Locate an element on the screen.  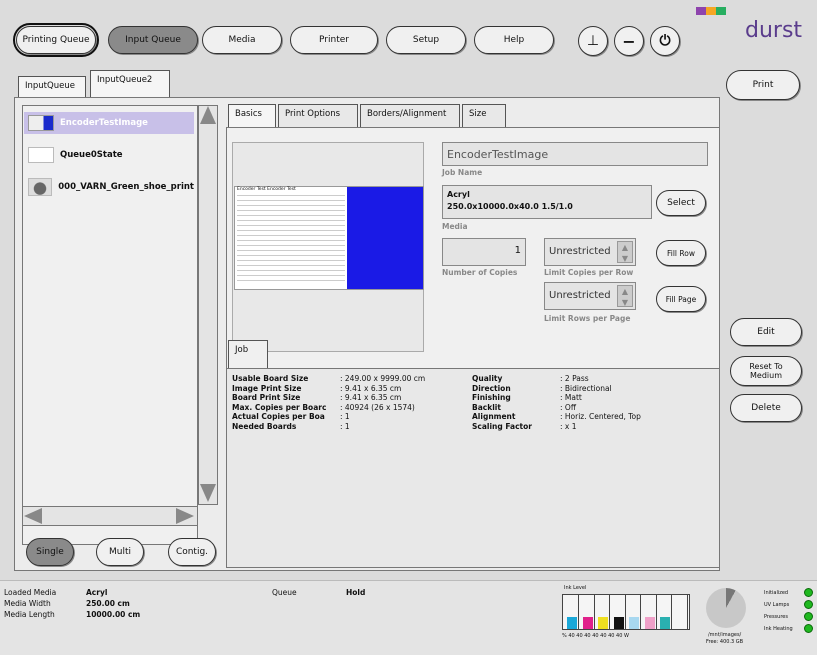
scroll-up-icon is located at coordinates (208, 115).